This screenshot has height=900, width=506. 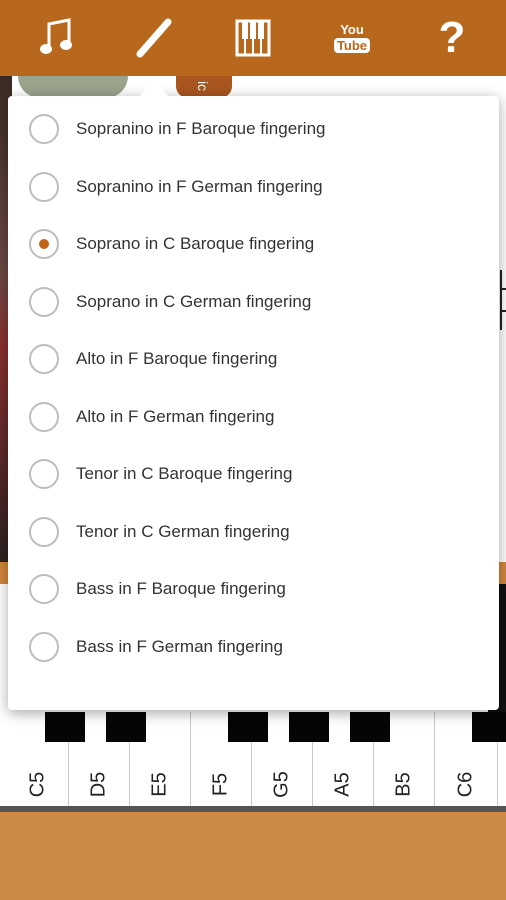 I want to click on key-label: F5, so click(x=220, y=784).